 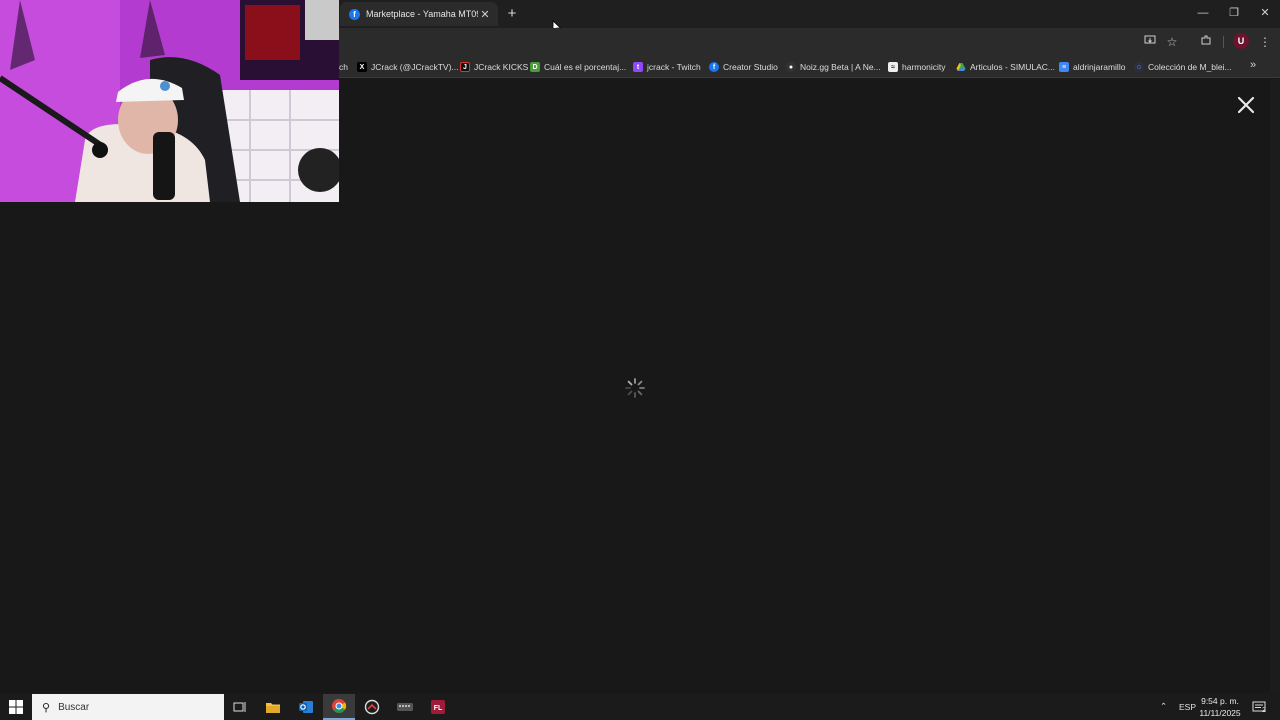 I want to click on toolbar-separator, so click(x=1223, y=42).